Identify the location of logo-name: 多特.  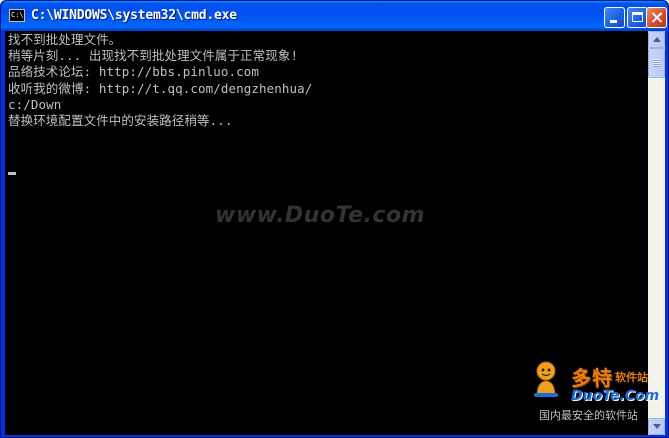
(592, 378).